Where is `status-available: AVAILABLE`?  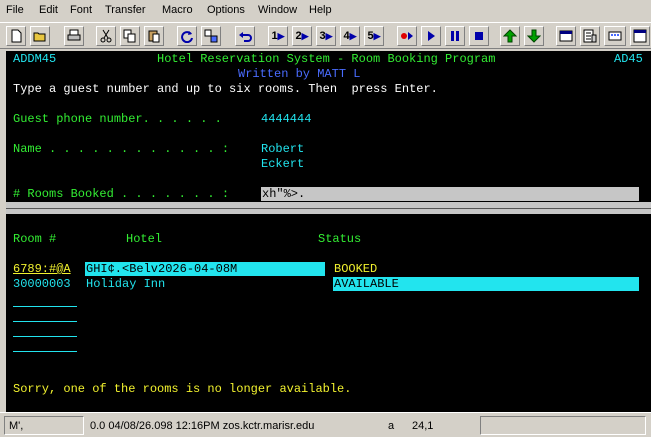 status-available: AVAILABLE is located at coordinates (366, 284).